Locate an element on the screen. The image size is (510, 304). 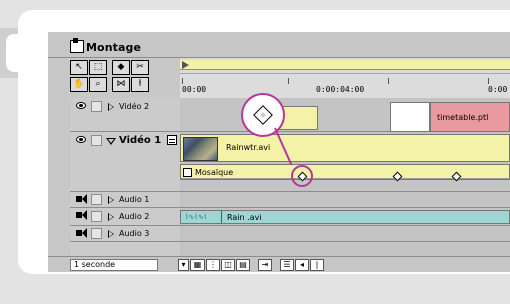
waveform-icon: ⌇∿⌇∿⌇ is located at coordinates (196, 217).